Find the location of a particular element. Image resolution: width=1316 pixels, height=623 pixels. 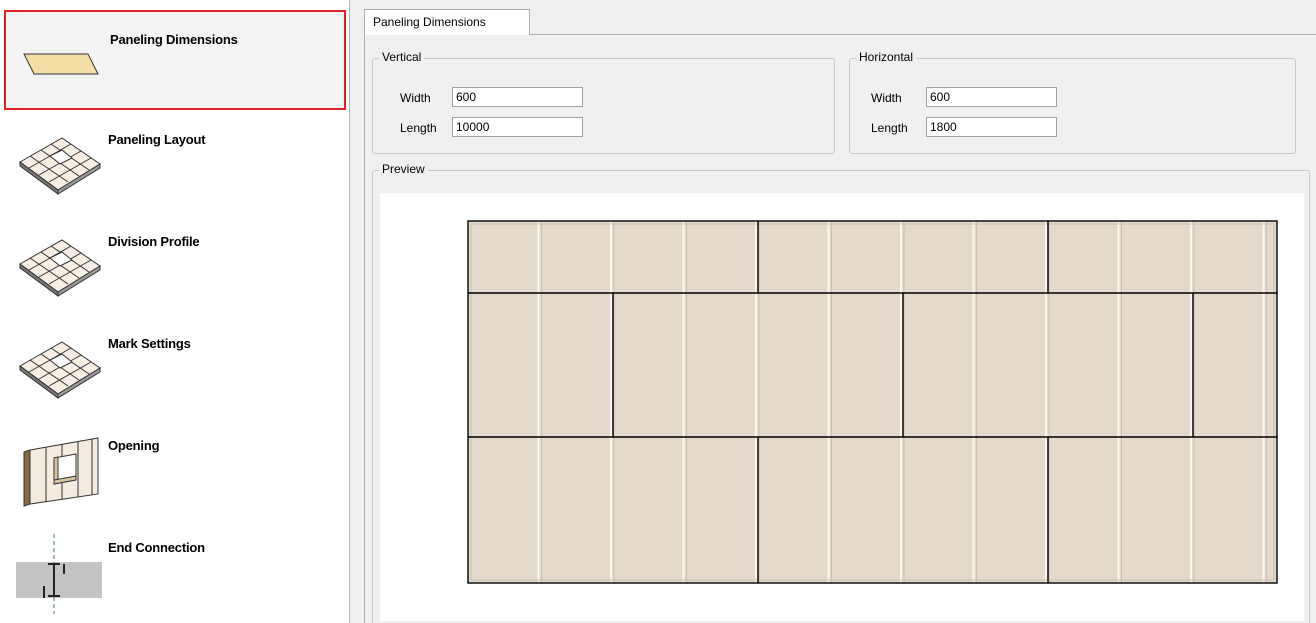

nav-item-label: Mark Settings is located at coordinates (149, 343).